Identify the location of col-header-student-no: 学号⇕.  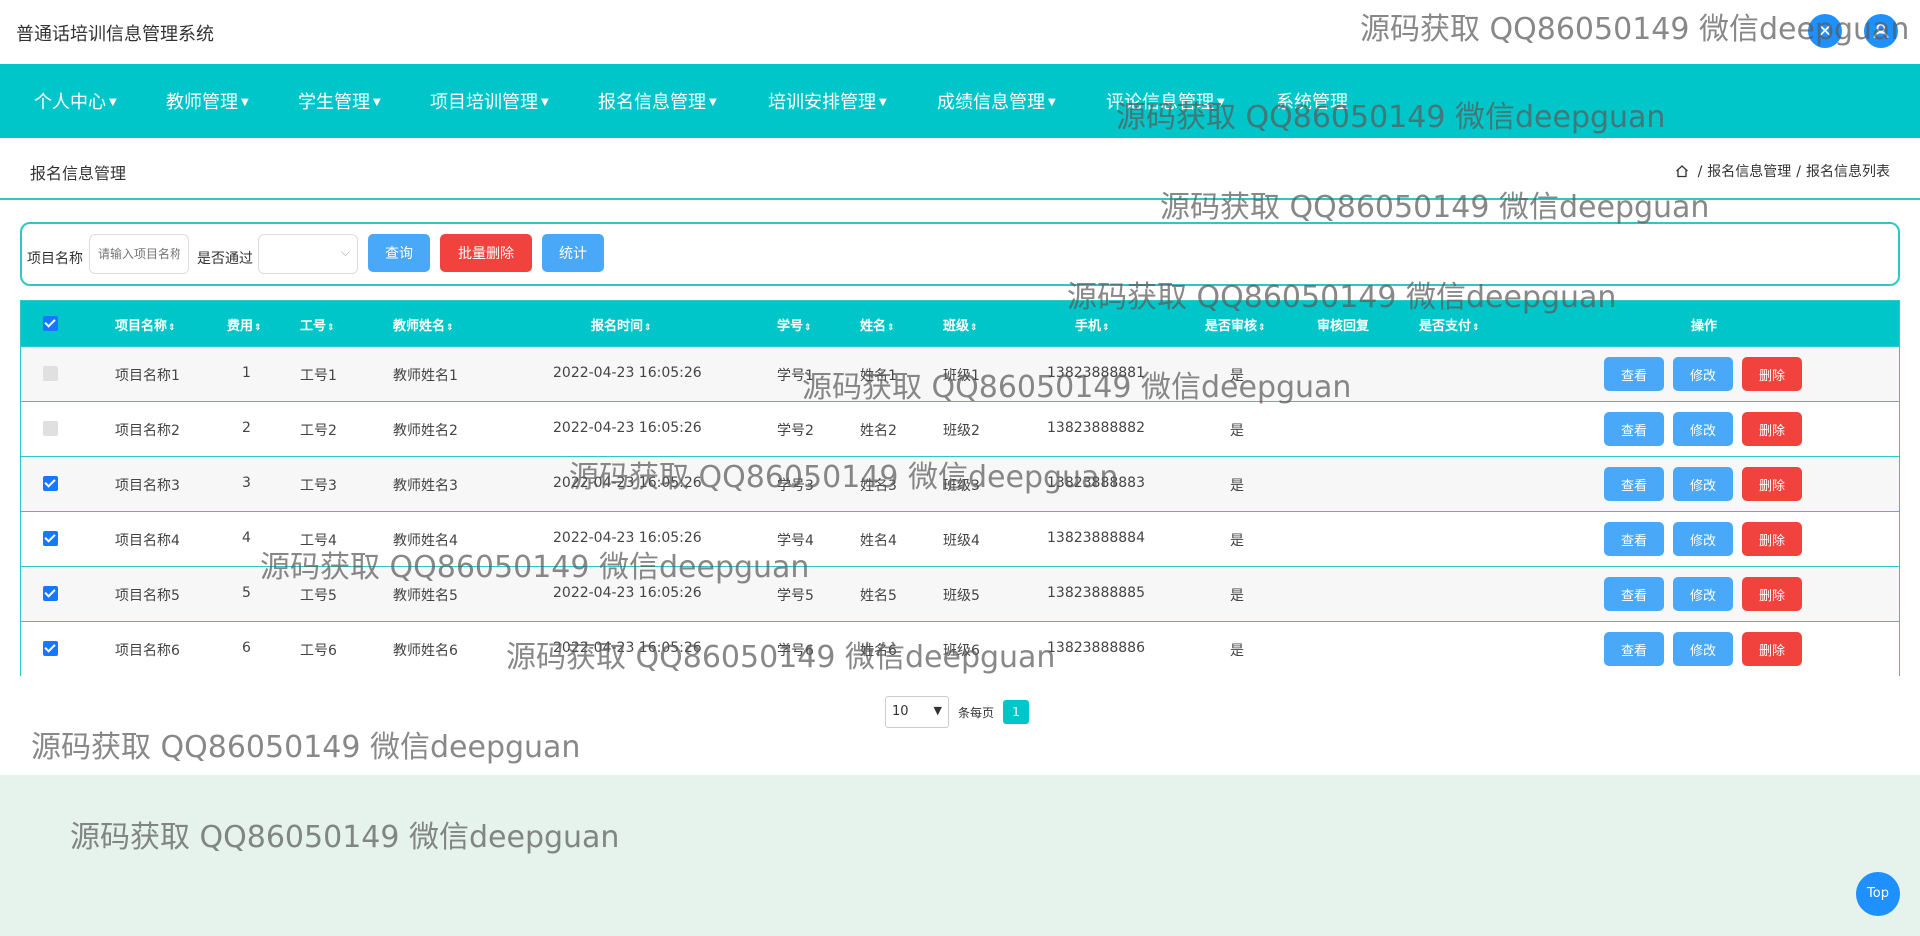
(794, 324).